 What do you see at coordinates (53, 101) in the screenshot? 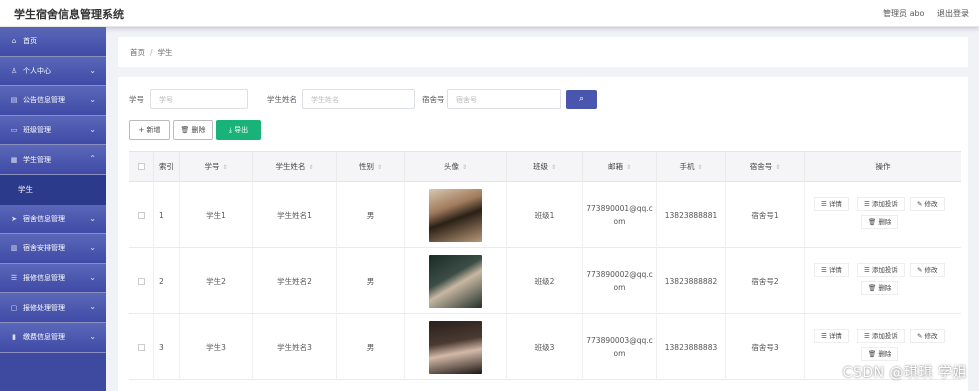
I see `sidebar-item-notices: ▤ 公告信息管理 ⌄` at bounding box center [53, 101].